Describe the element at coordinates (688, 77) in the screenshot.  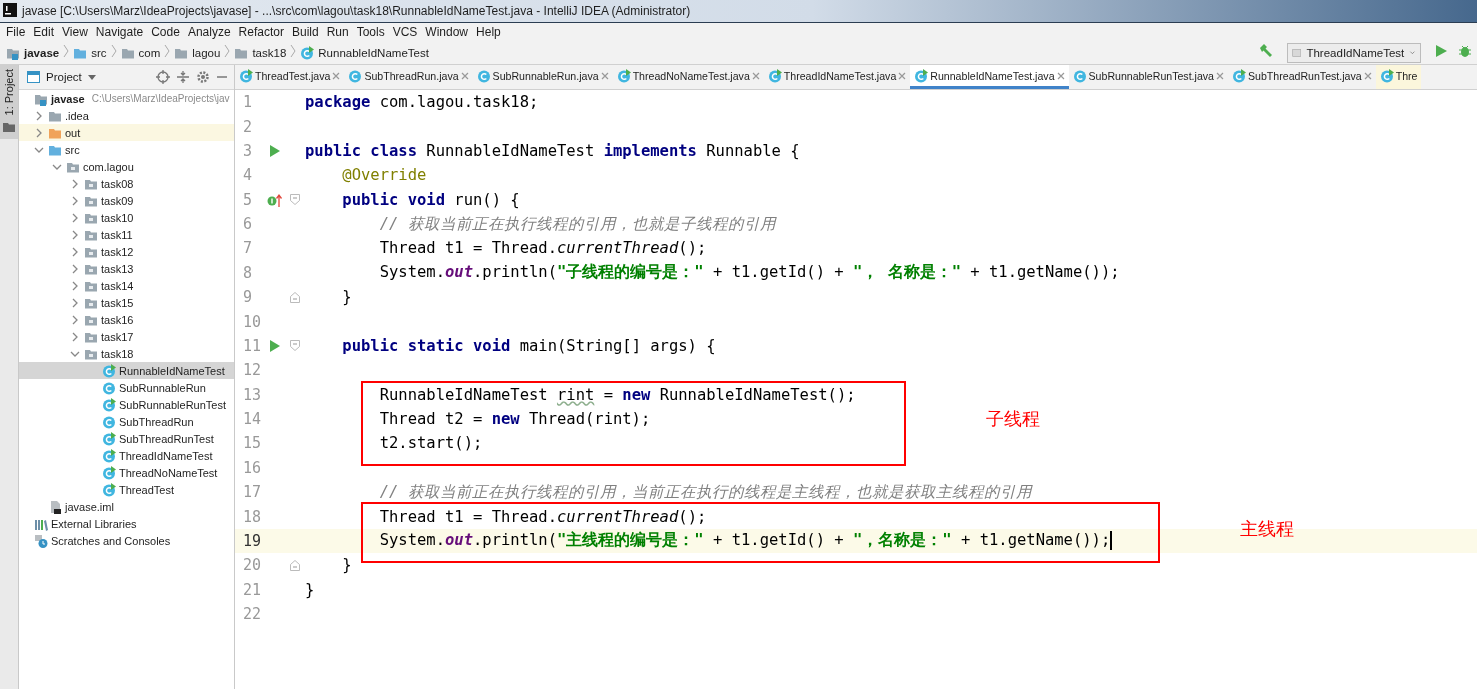
I see `editor-tab: ThreadNoNameTest.java` at that location.